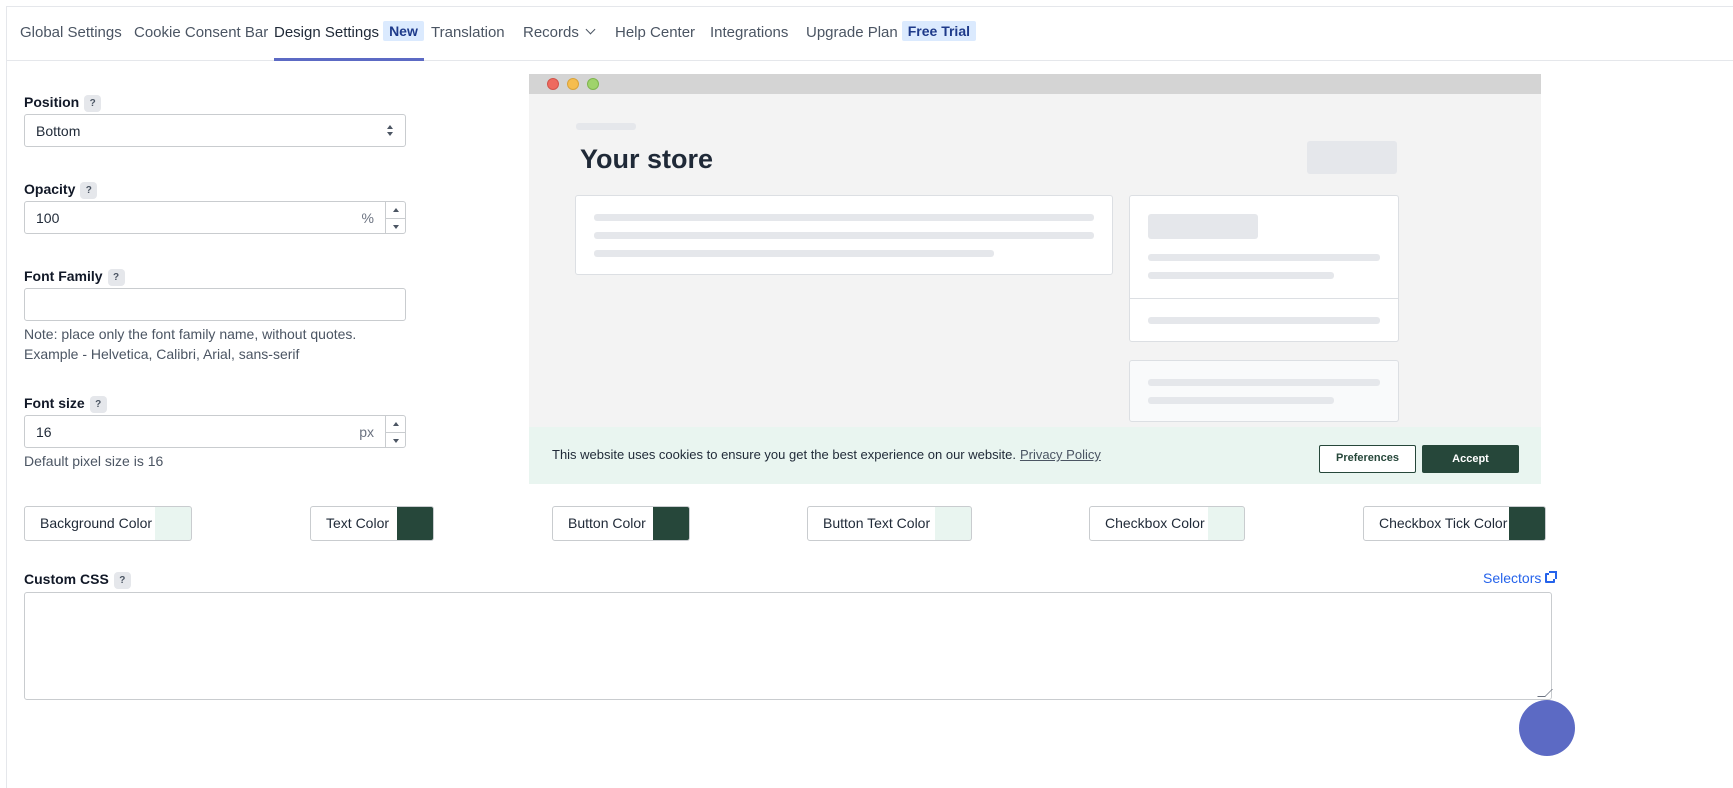 The width and height of the screenshot is (1733, 788). Describe the element at coordinates (65, 404) in the screenshot. I see `font-size-label: Font size?` at that location.